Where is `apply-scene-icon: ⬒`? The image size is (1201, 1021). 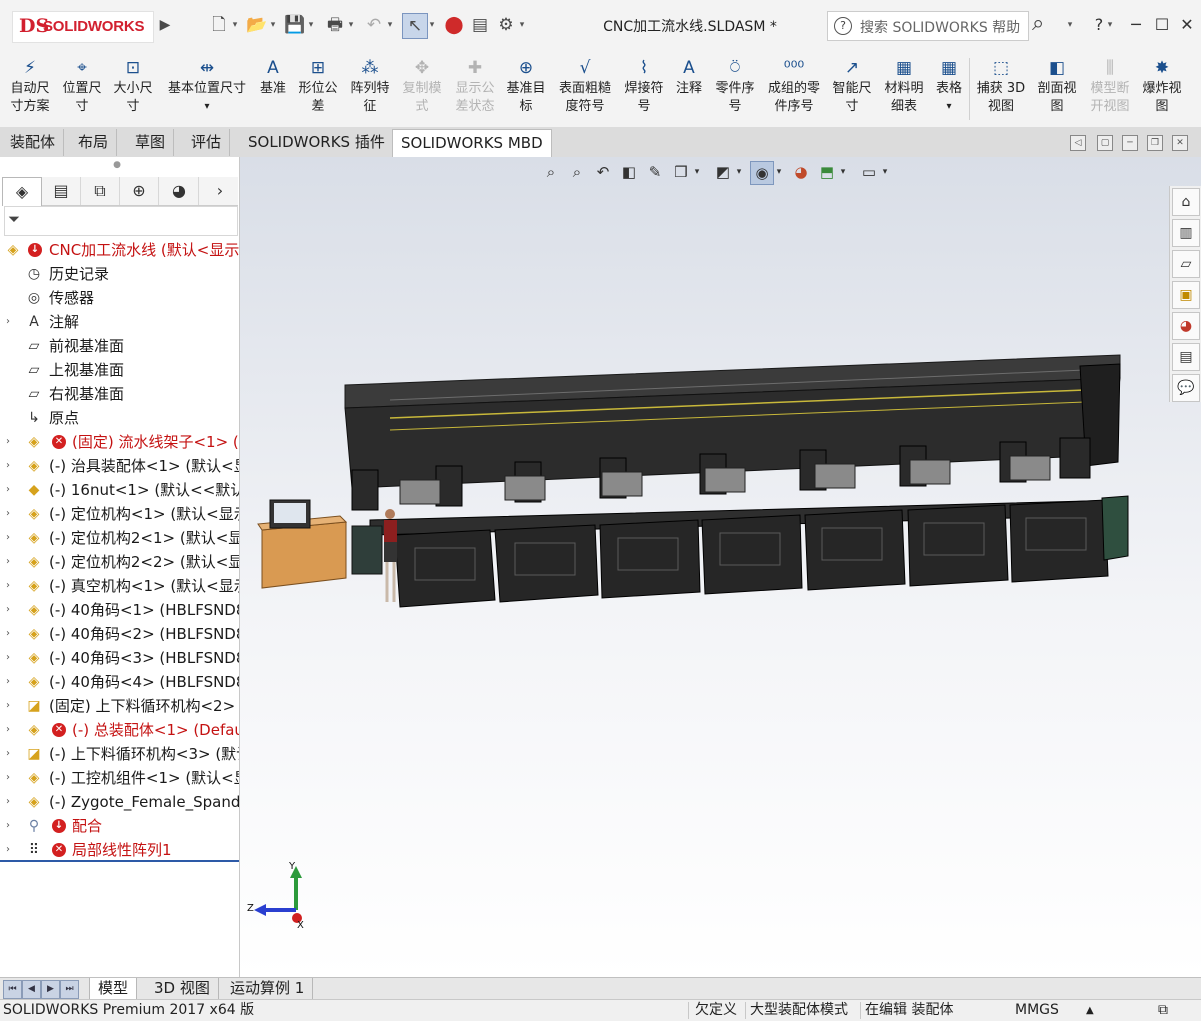 apply-scene-icon: ⬒ is located at coordinates (827, 172).